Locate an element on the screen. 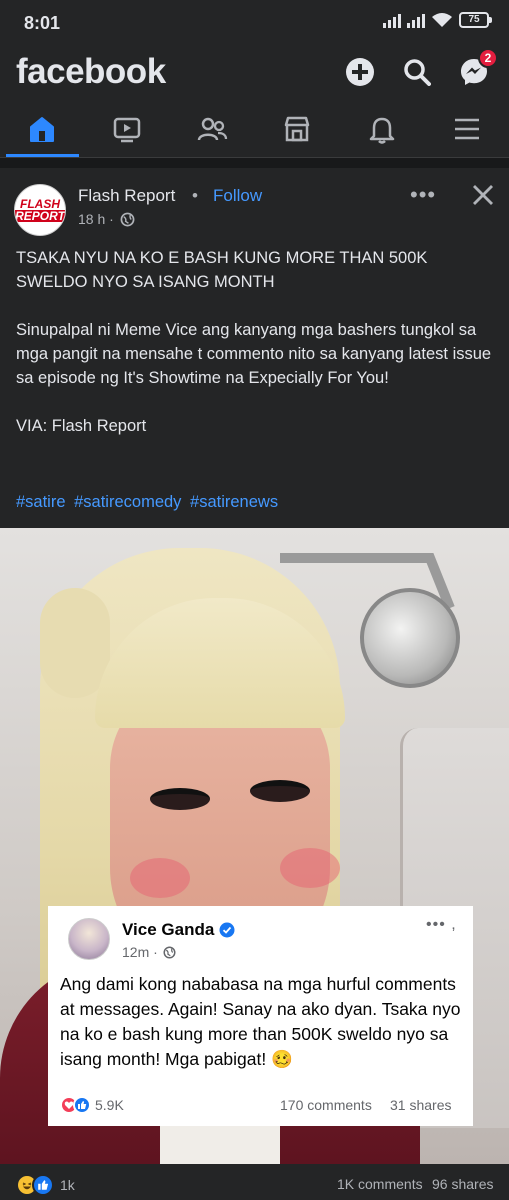  status-icons: 75 is located at coordinates (437, 20).